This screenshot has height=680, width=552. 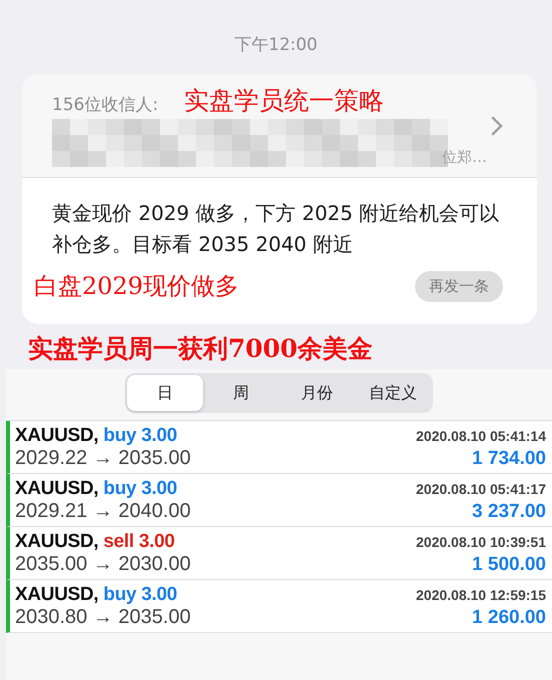 I want to click on annotation: 白盘2029现价做多, so click(x=137, y=286).